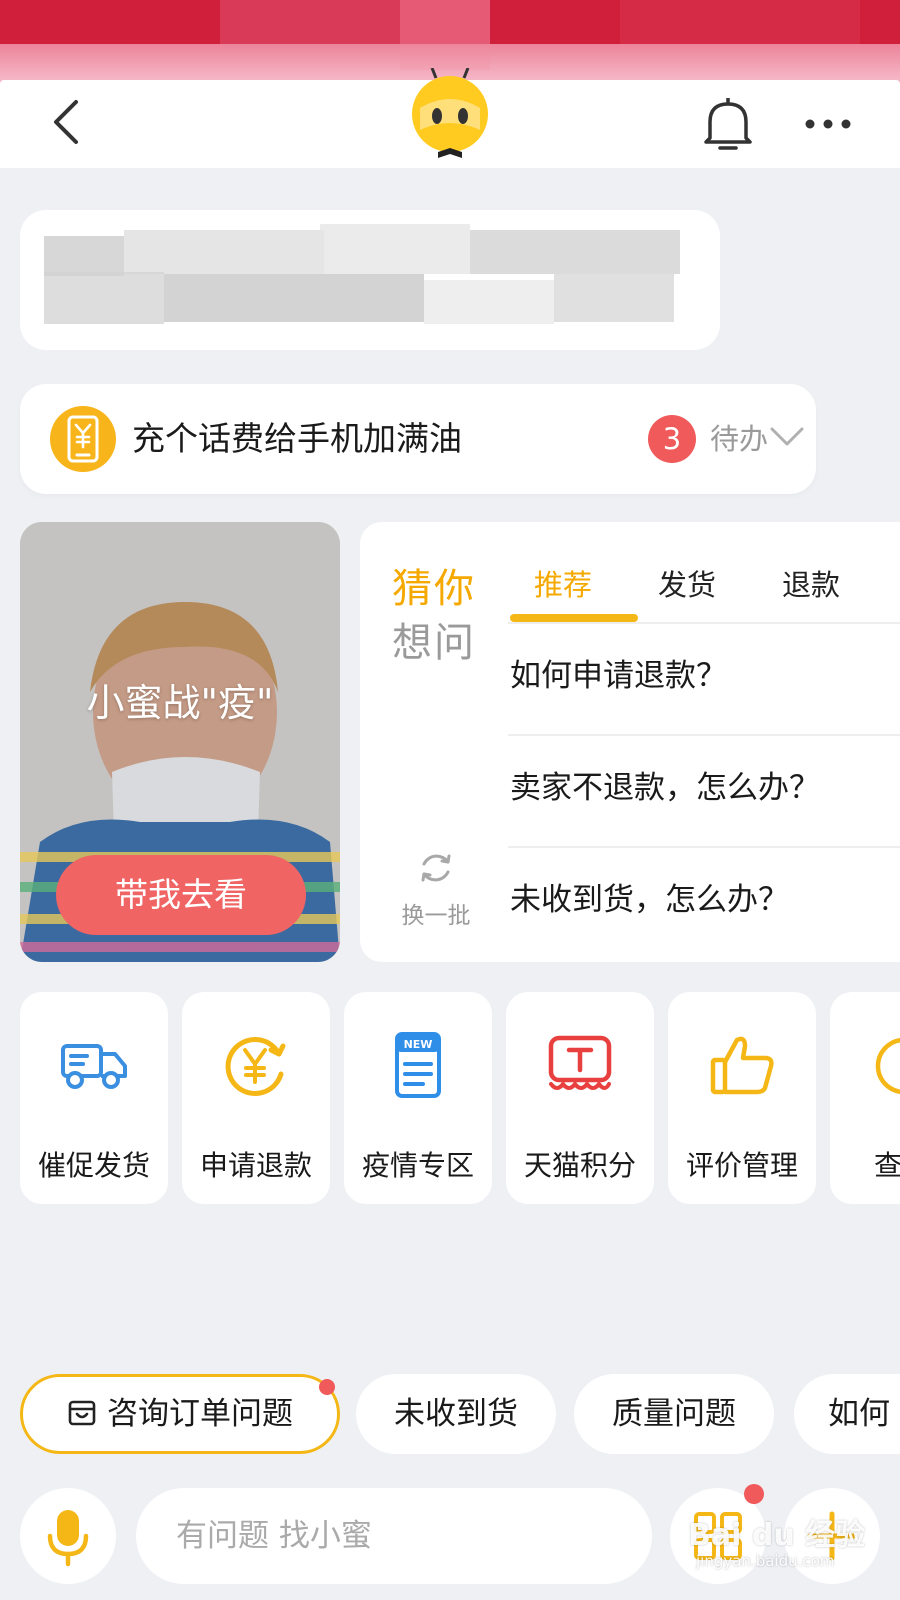 Image resolution: width=900 pixels, height=1600 pixels. I want to click on thumbs-up-icon, so click(742, 1065).